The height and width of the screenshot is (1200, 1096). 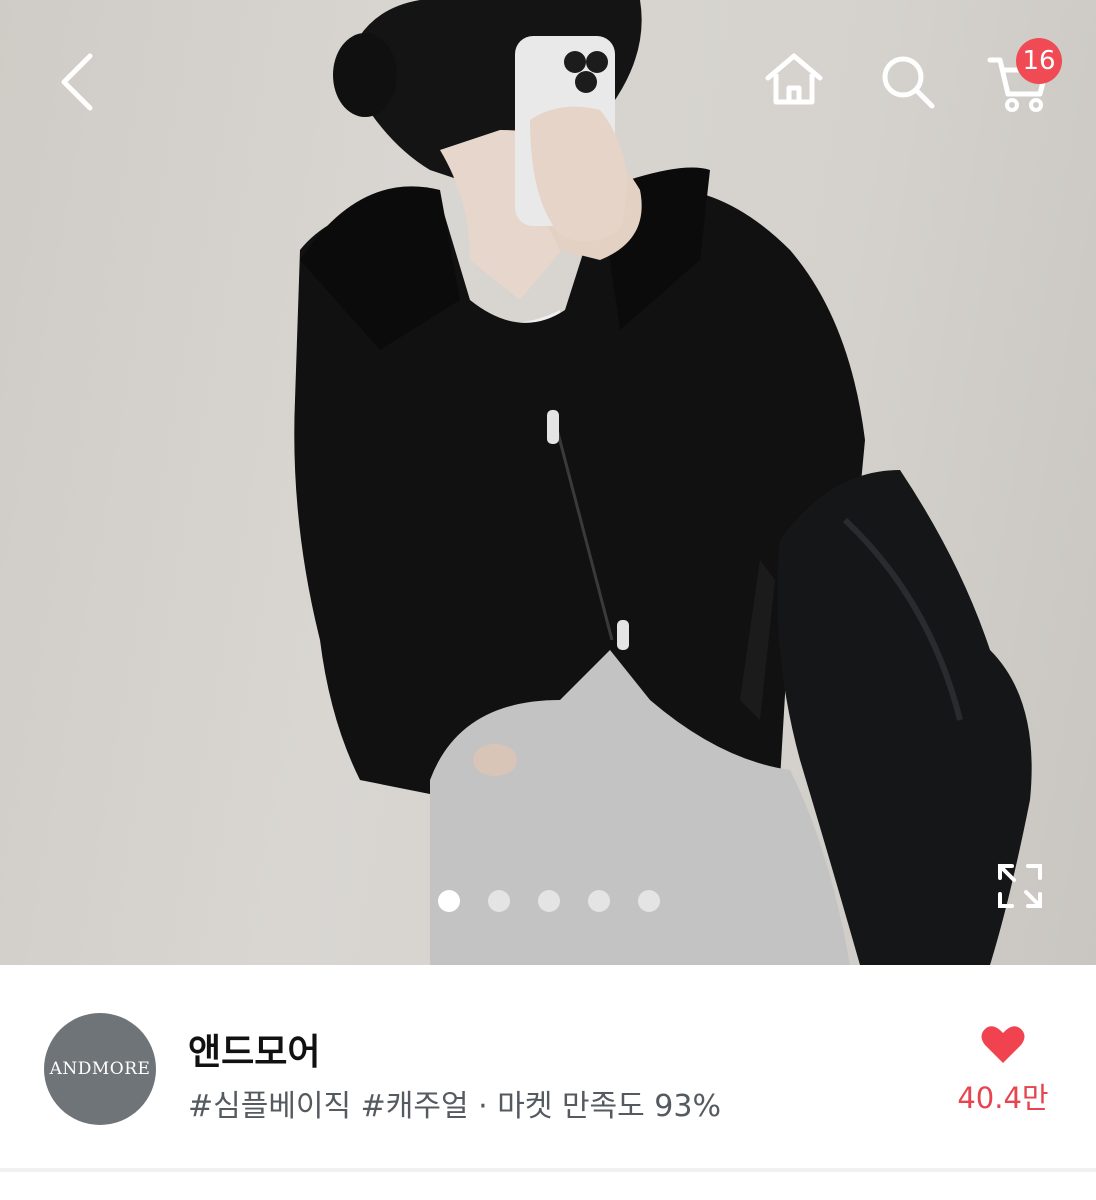 I want to click on section-divider, so click(x=548, y=1170).